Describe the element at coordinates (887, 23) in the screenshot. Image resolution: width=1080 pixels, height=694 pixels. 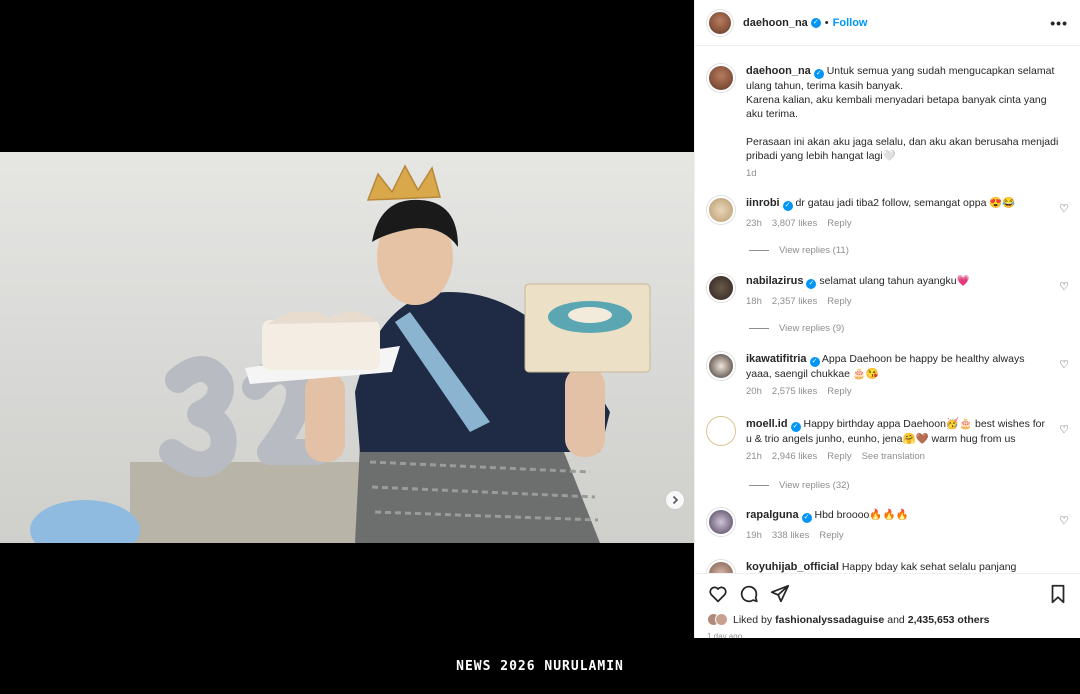
I see `post-header: daehoon_na ✓ • Follow •••` at that location.